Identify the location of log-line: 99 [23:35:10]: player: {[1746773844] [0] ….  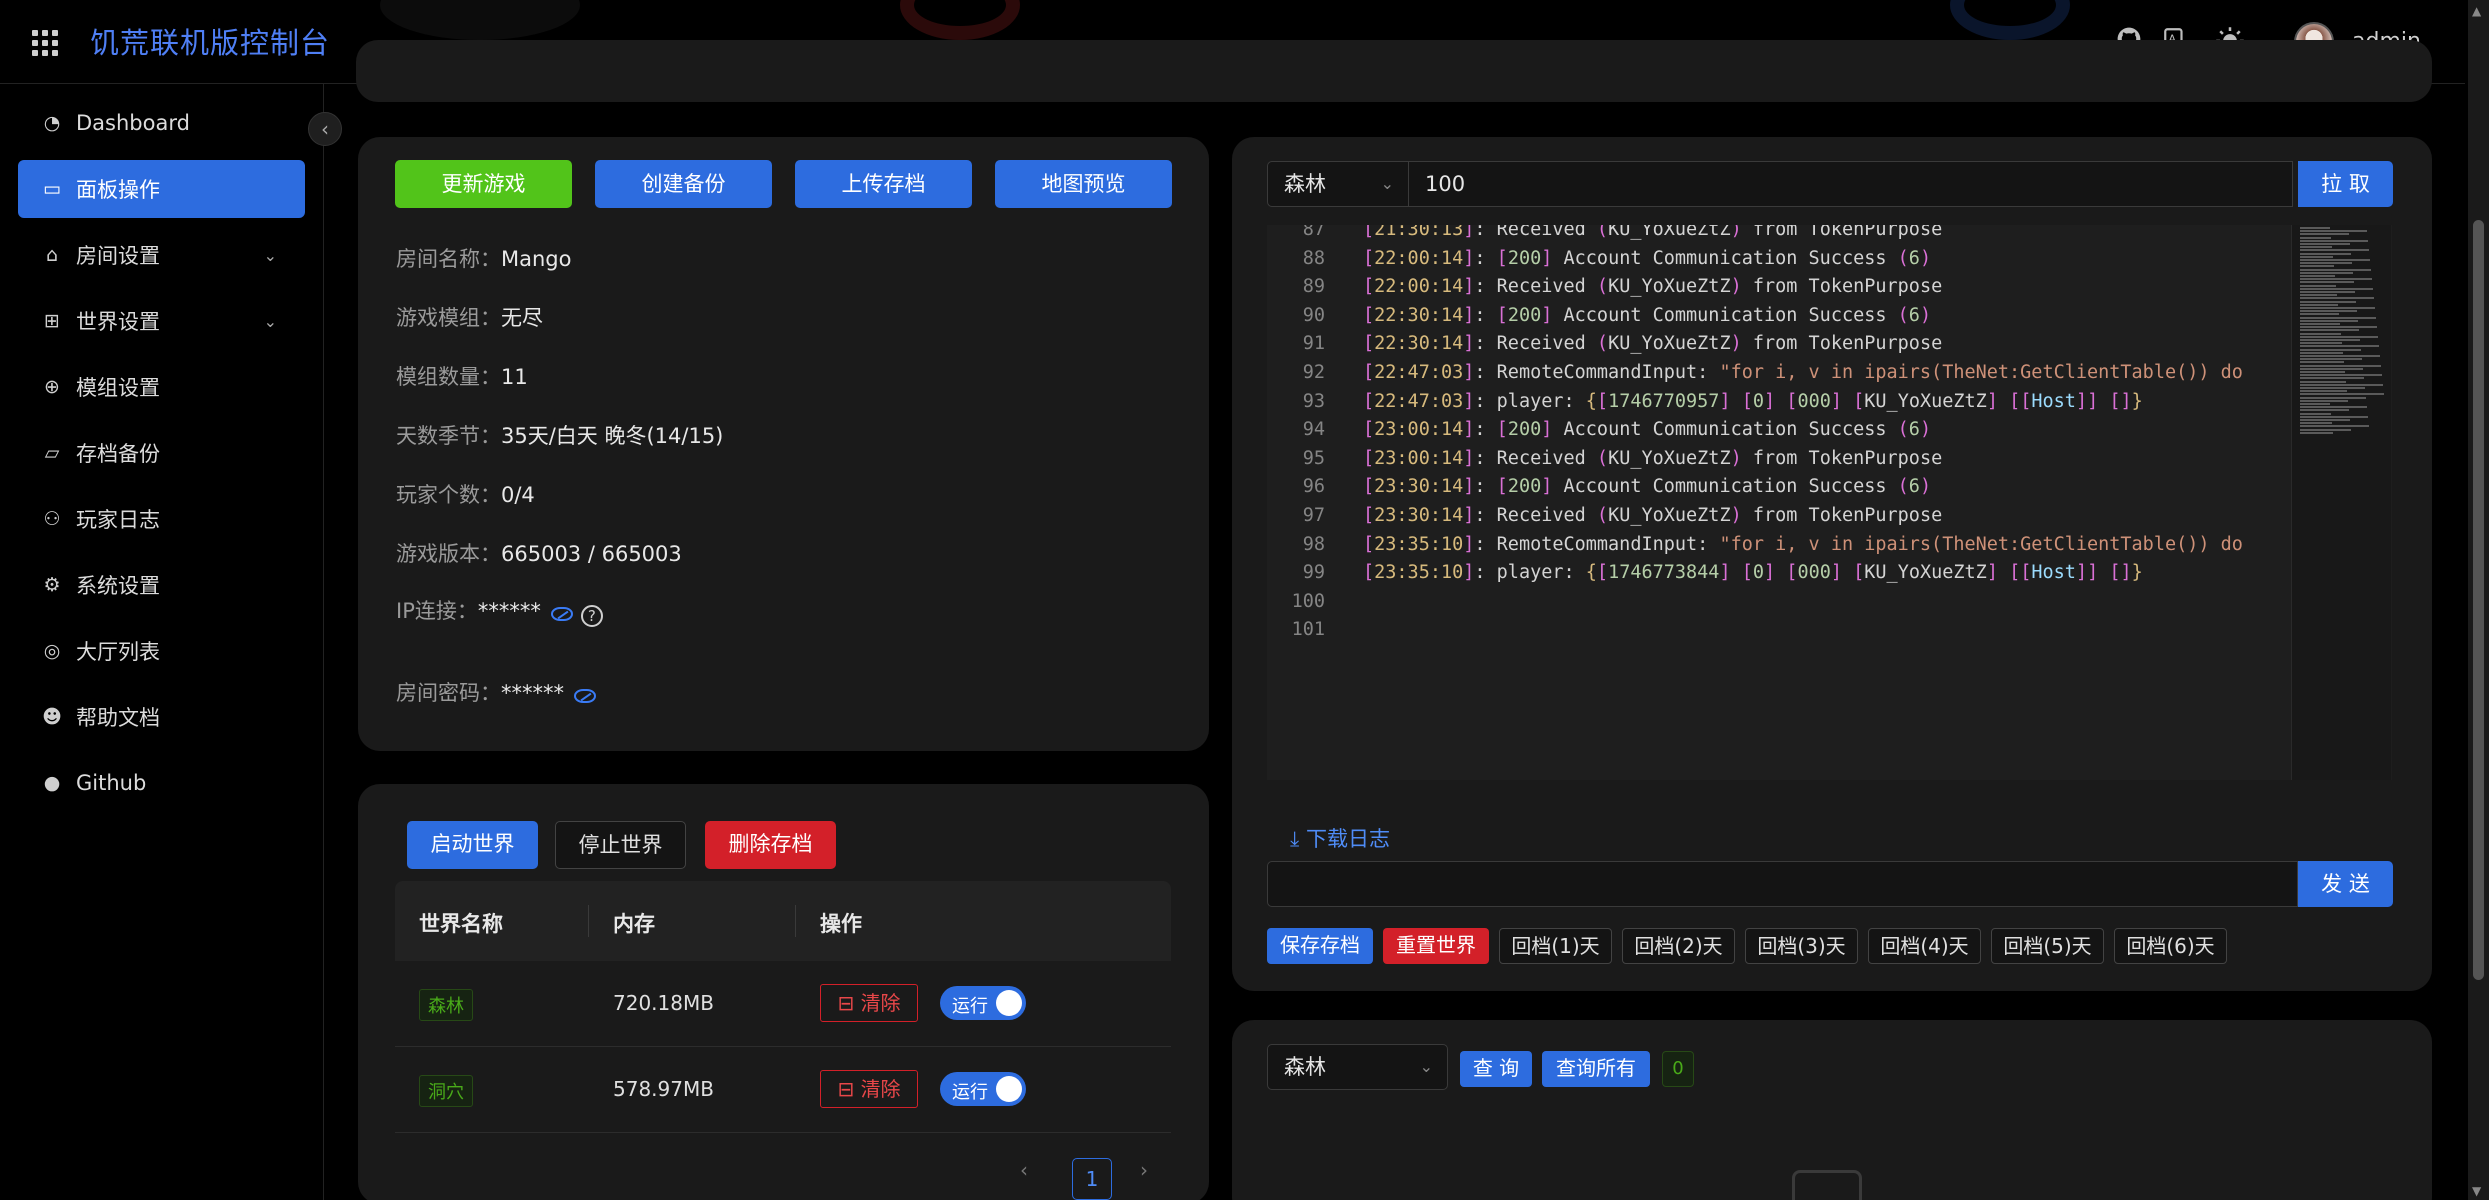
(1722, 573).